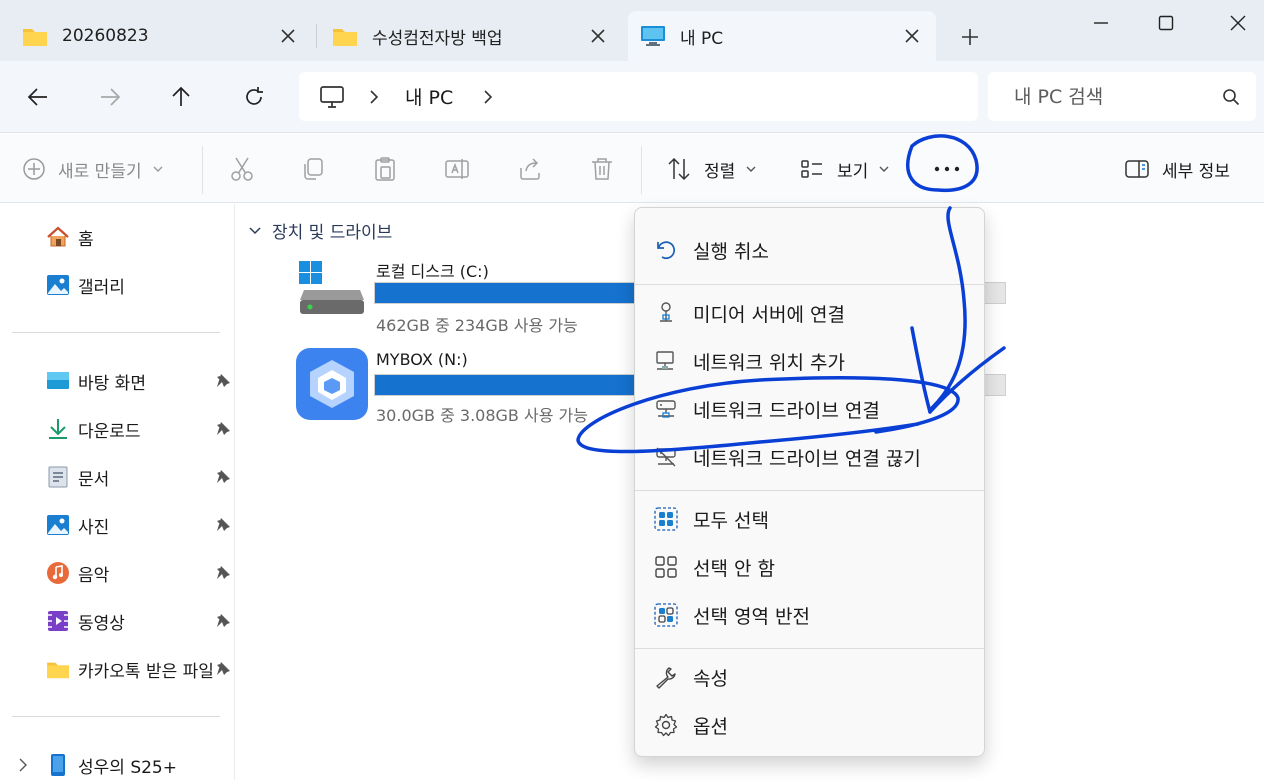  Describe the element at coordinates (1231, 97) in the screenshot. I see `search-icon` at that location.